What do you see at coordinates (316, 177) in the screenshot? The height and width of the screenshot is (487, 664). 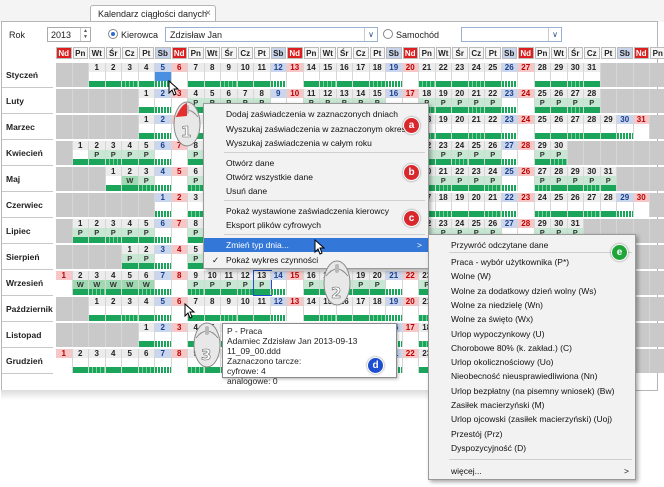 I see `menu-item-otworz-wszystkie: Otwórz wszystkie dane` at bounding box center [316, 177].